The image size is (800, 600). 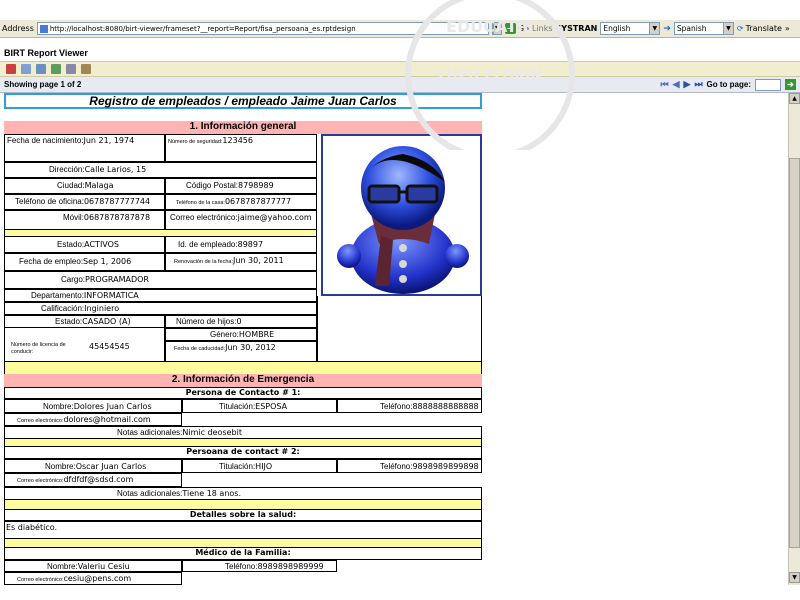 I want to click on expiry-cell: Fecha de caducidad:Jun 30, 2012, so click(x=241, y=351).